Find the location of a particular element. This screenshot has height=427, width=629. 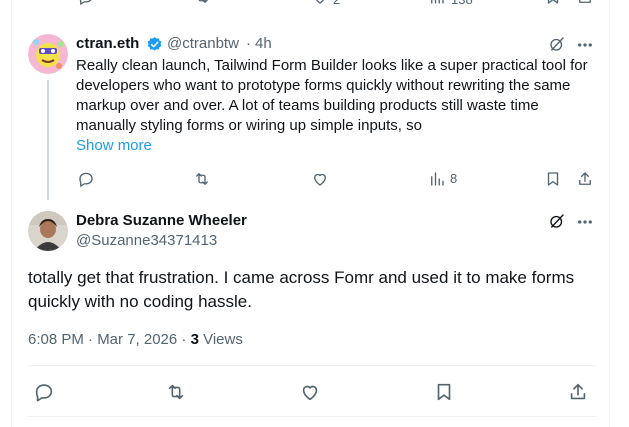

views-label: Views is located at coordinates (220, 339).